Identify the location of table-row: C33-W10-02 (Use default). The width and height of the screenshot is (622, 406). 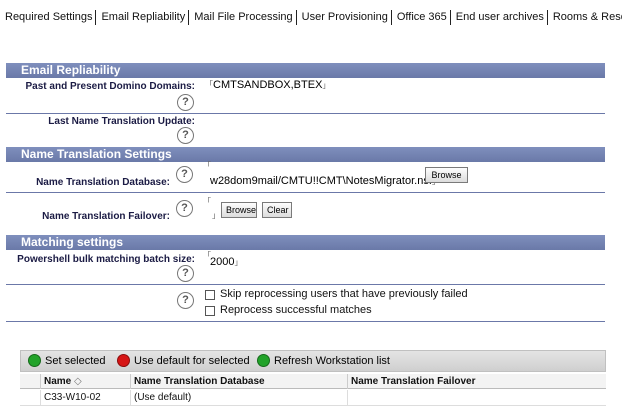
(313, 398).